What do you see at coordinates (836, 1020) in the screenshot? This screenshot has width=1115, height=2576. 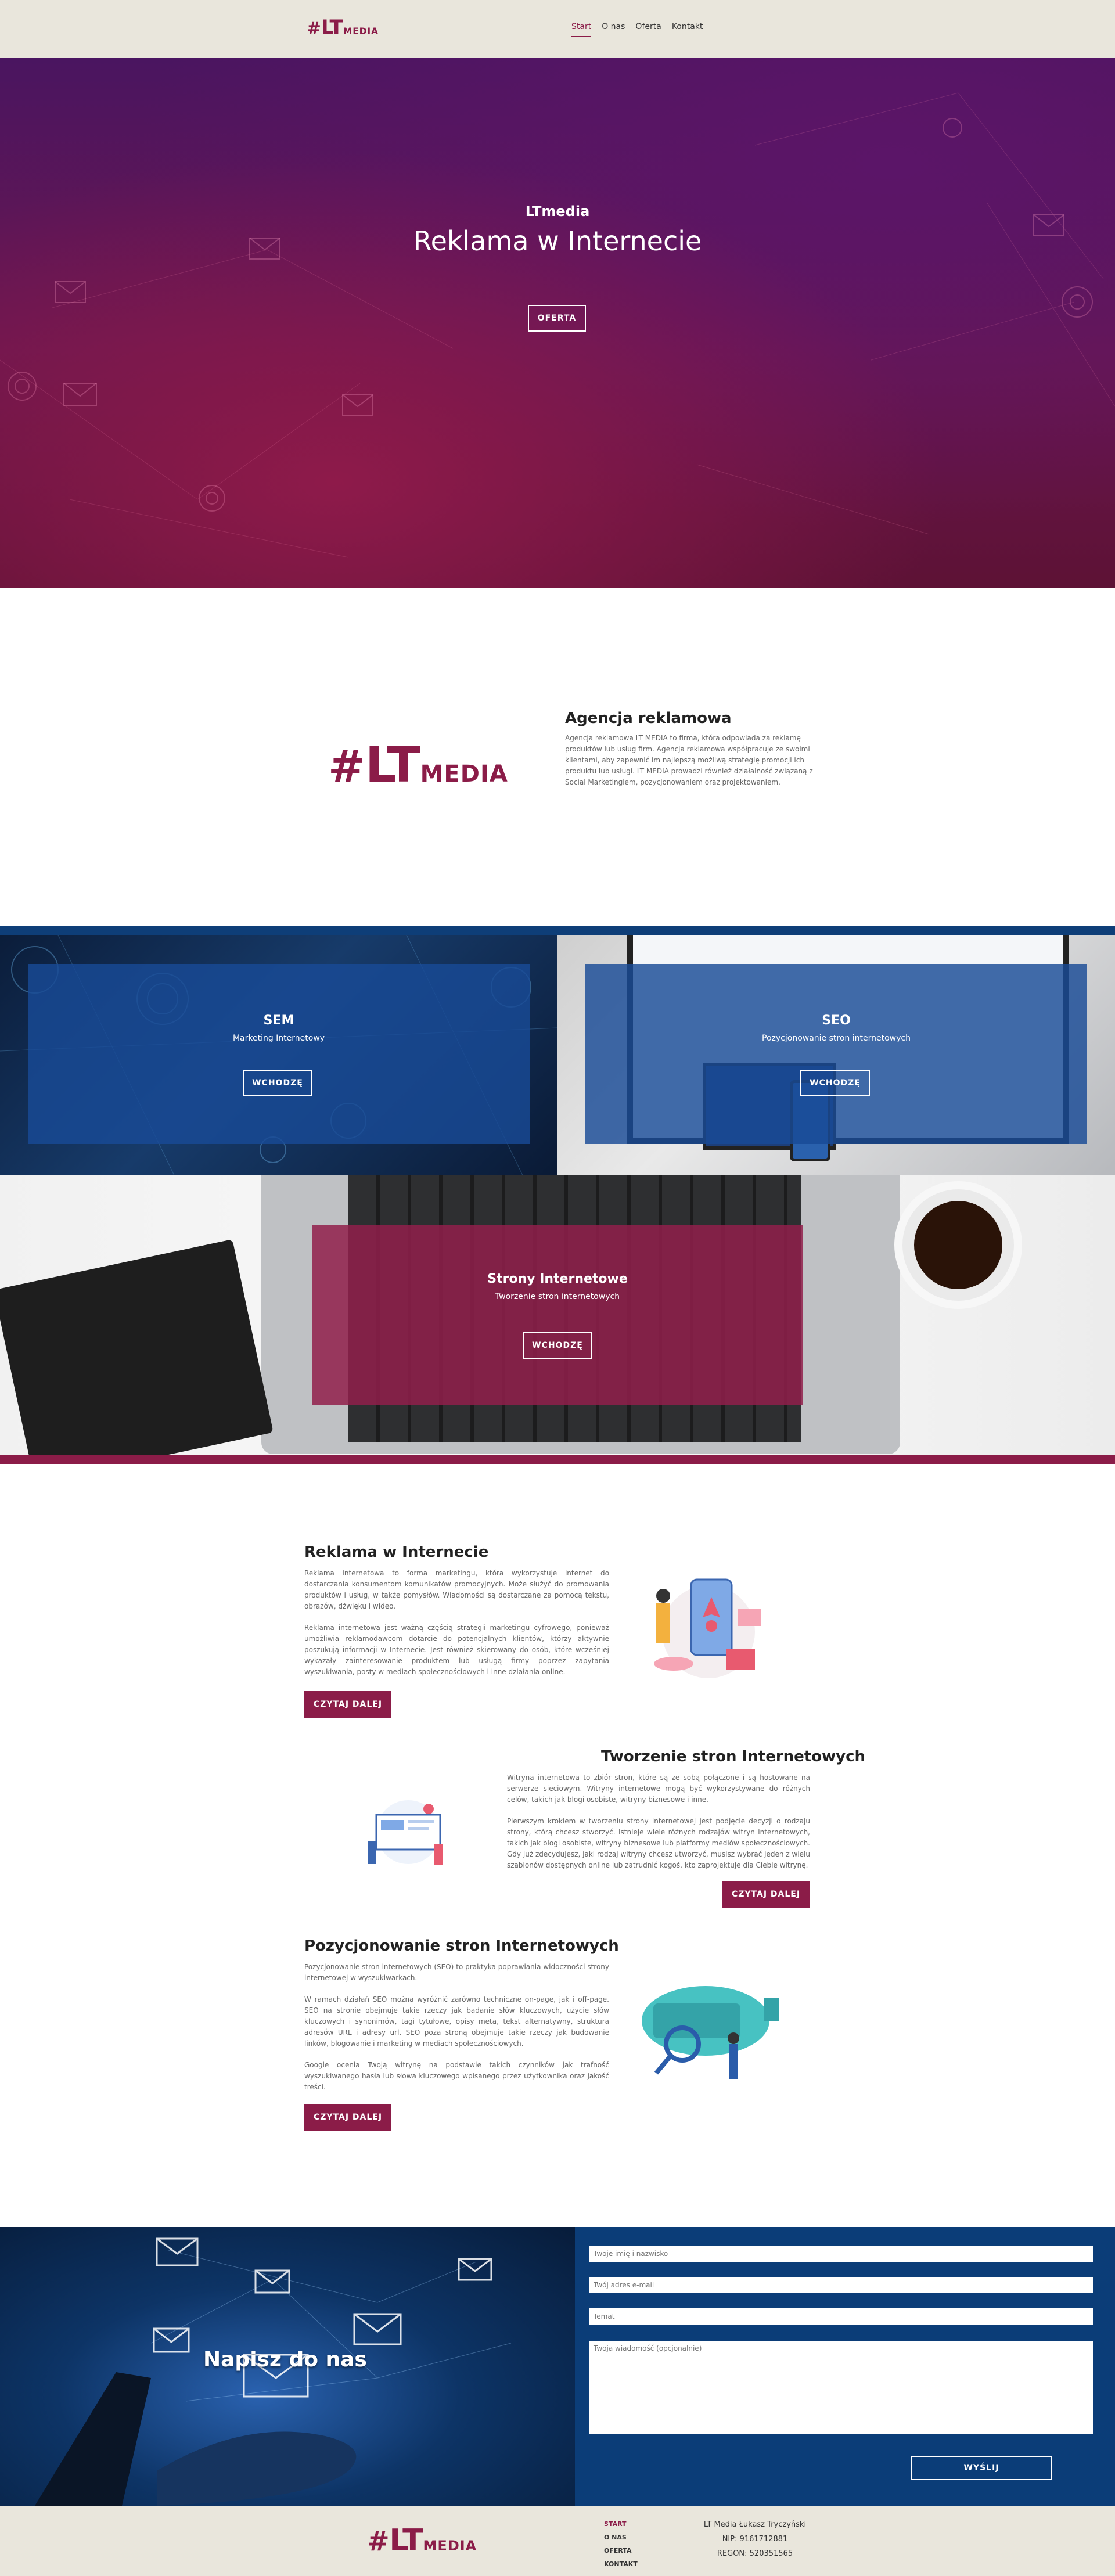 I see `seo-title: SEO` at bounding box center [836, 1020].